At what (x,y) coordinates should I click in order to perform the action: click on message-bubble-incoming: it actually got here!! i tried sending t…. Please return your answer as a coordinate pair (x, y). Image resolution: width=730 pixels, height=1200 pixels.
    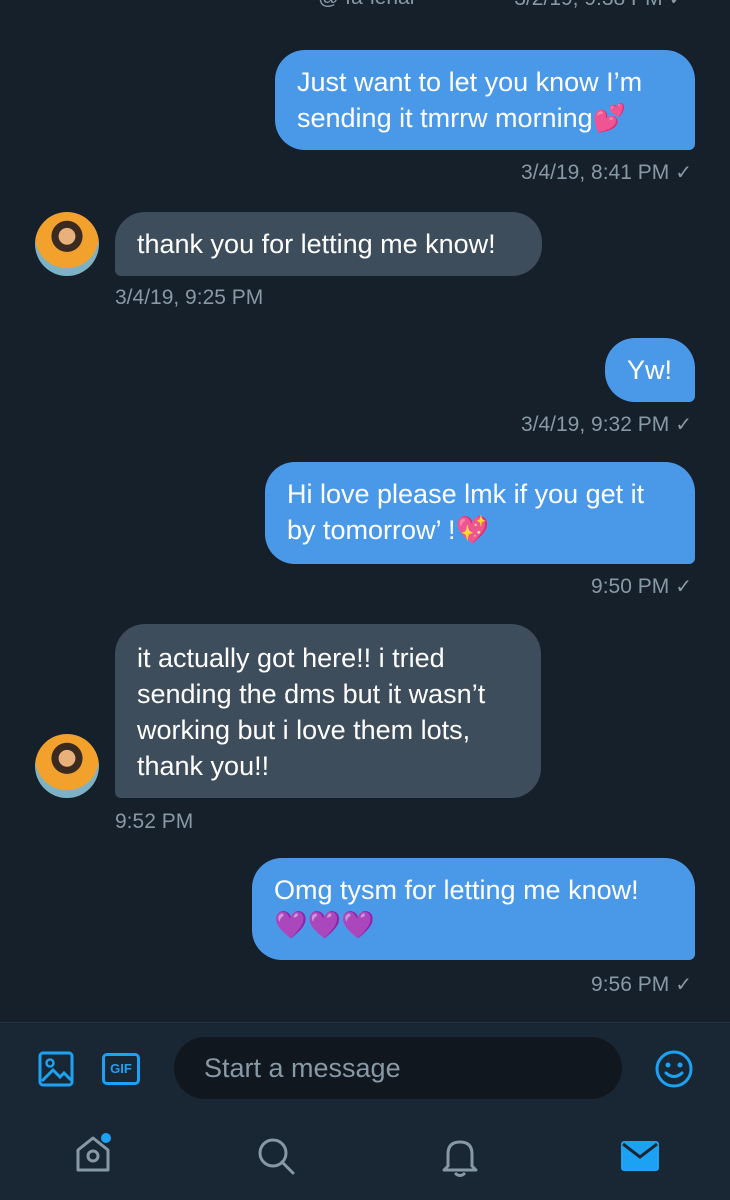
    Looking at the image, I should click on (328, 711).